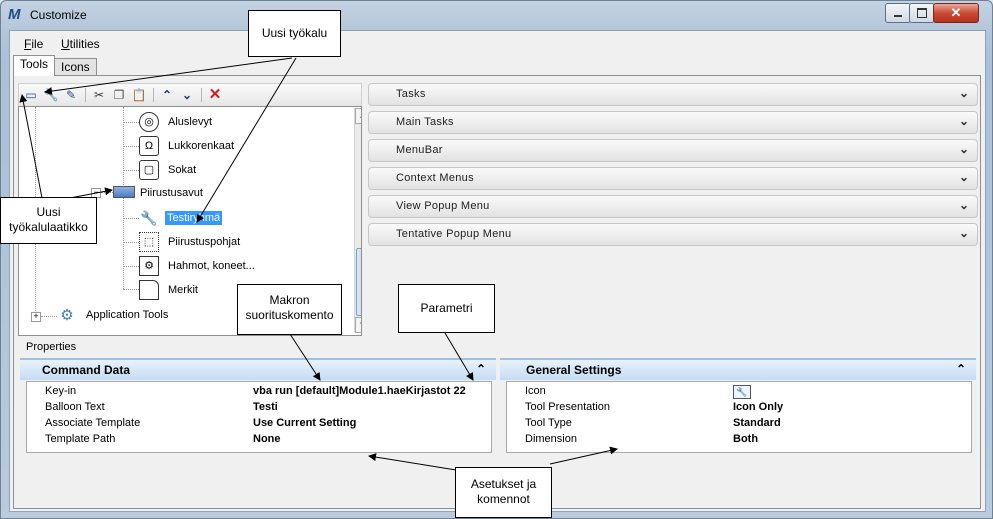  Describe the element at coordinates (503, 484) in the screenshot. I see `callout-text-line: Asetukset ja` at that location.